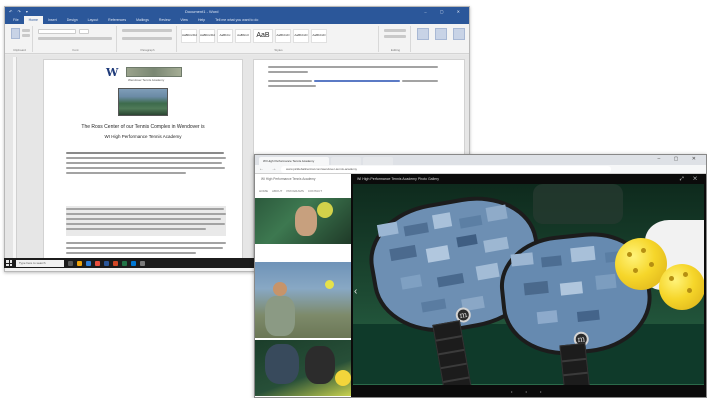 This screenshot has height=398, width=707. Describe the element at coordinates (146, 80) in the screenshot. I see `logo-caption: Wendover Tennis Academy` at that location.